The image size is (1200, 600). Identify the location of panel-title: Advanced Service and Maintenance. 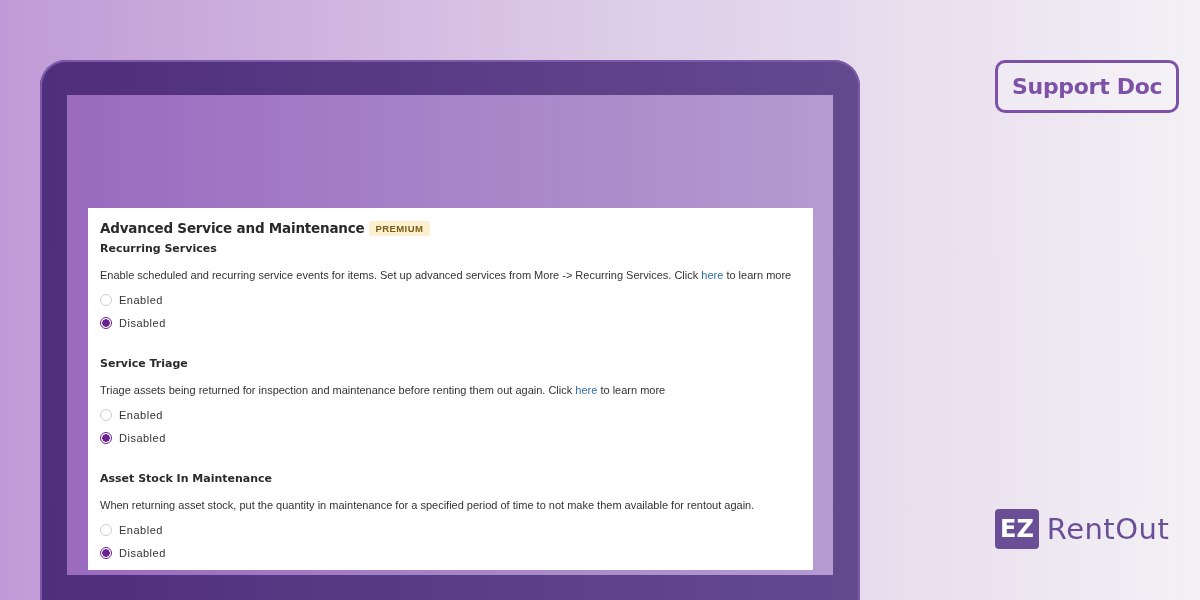
(232, 228).